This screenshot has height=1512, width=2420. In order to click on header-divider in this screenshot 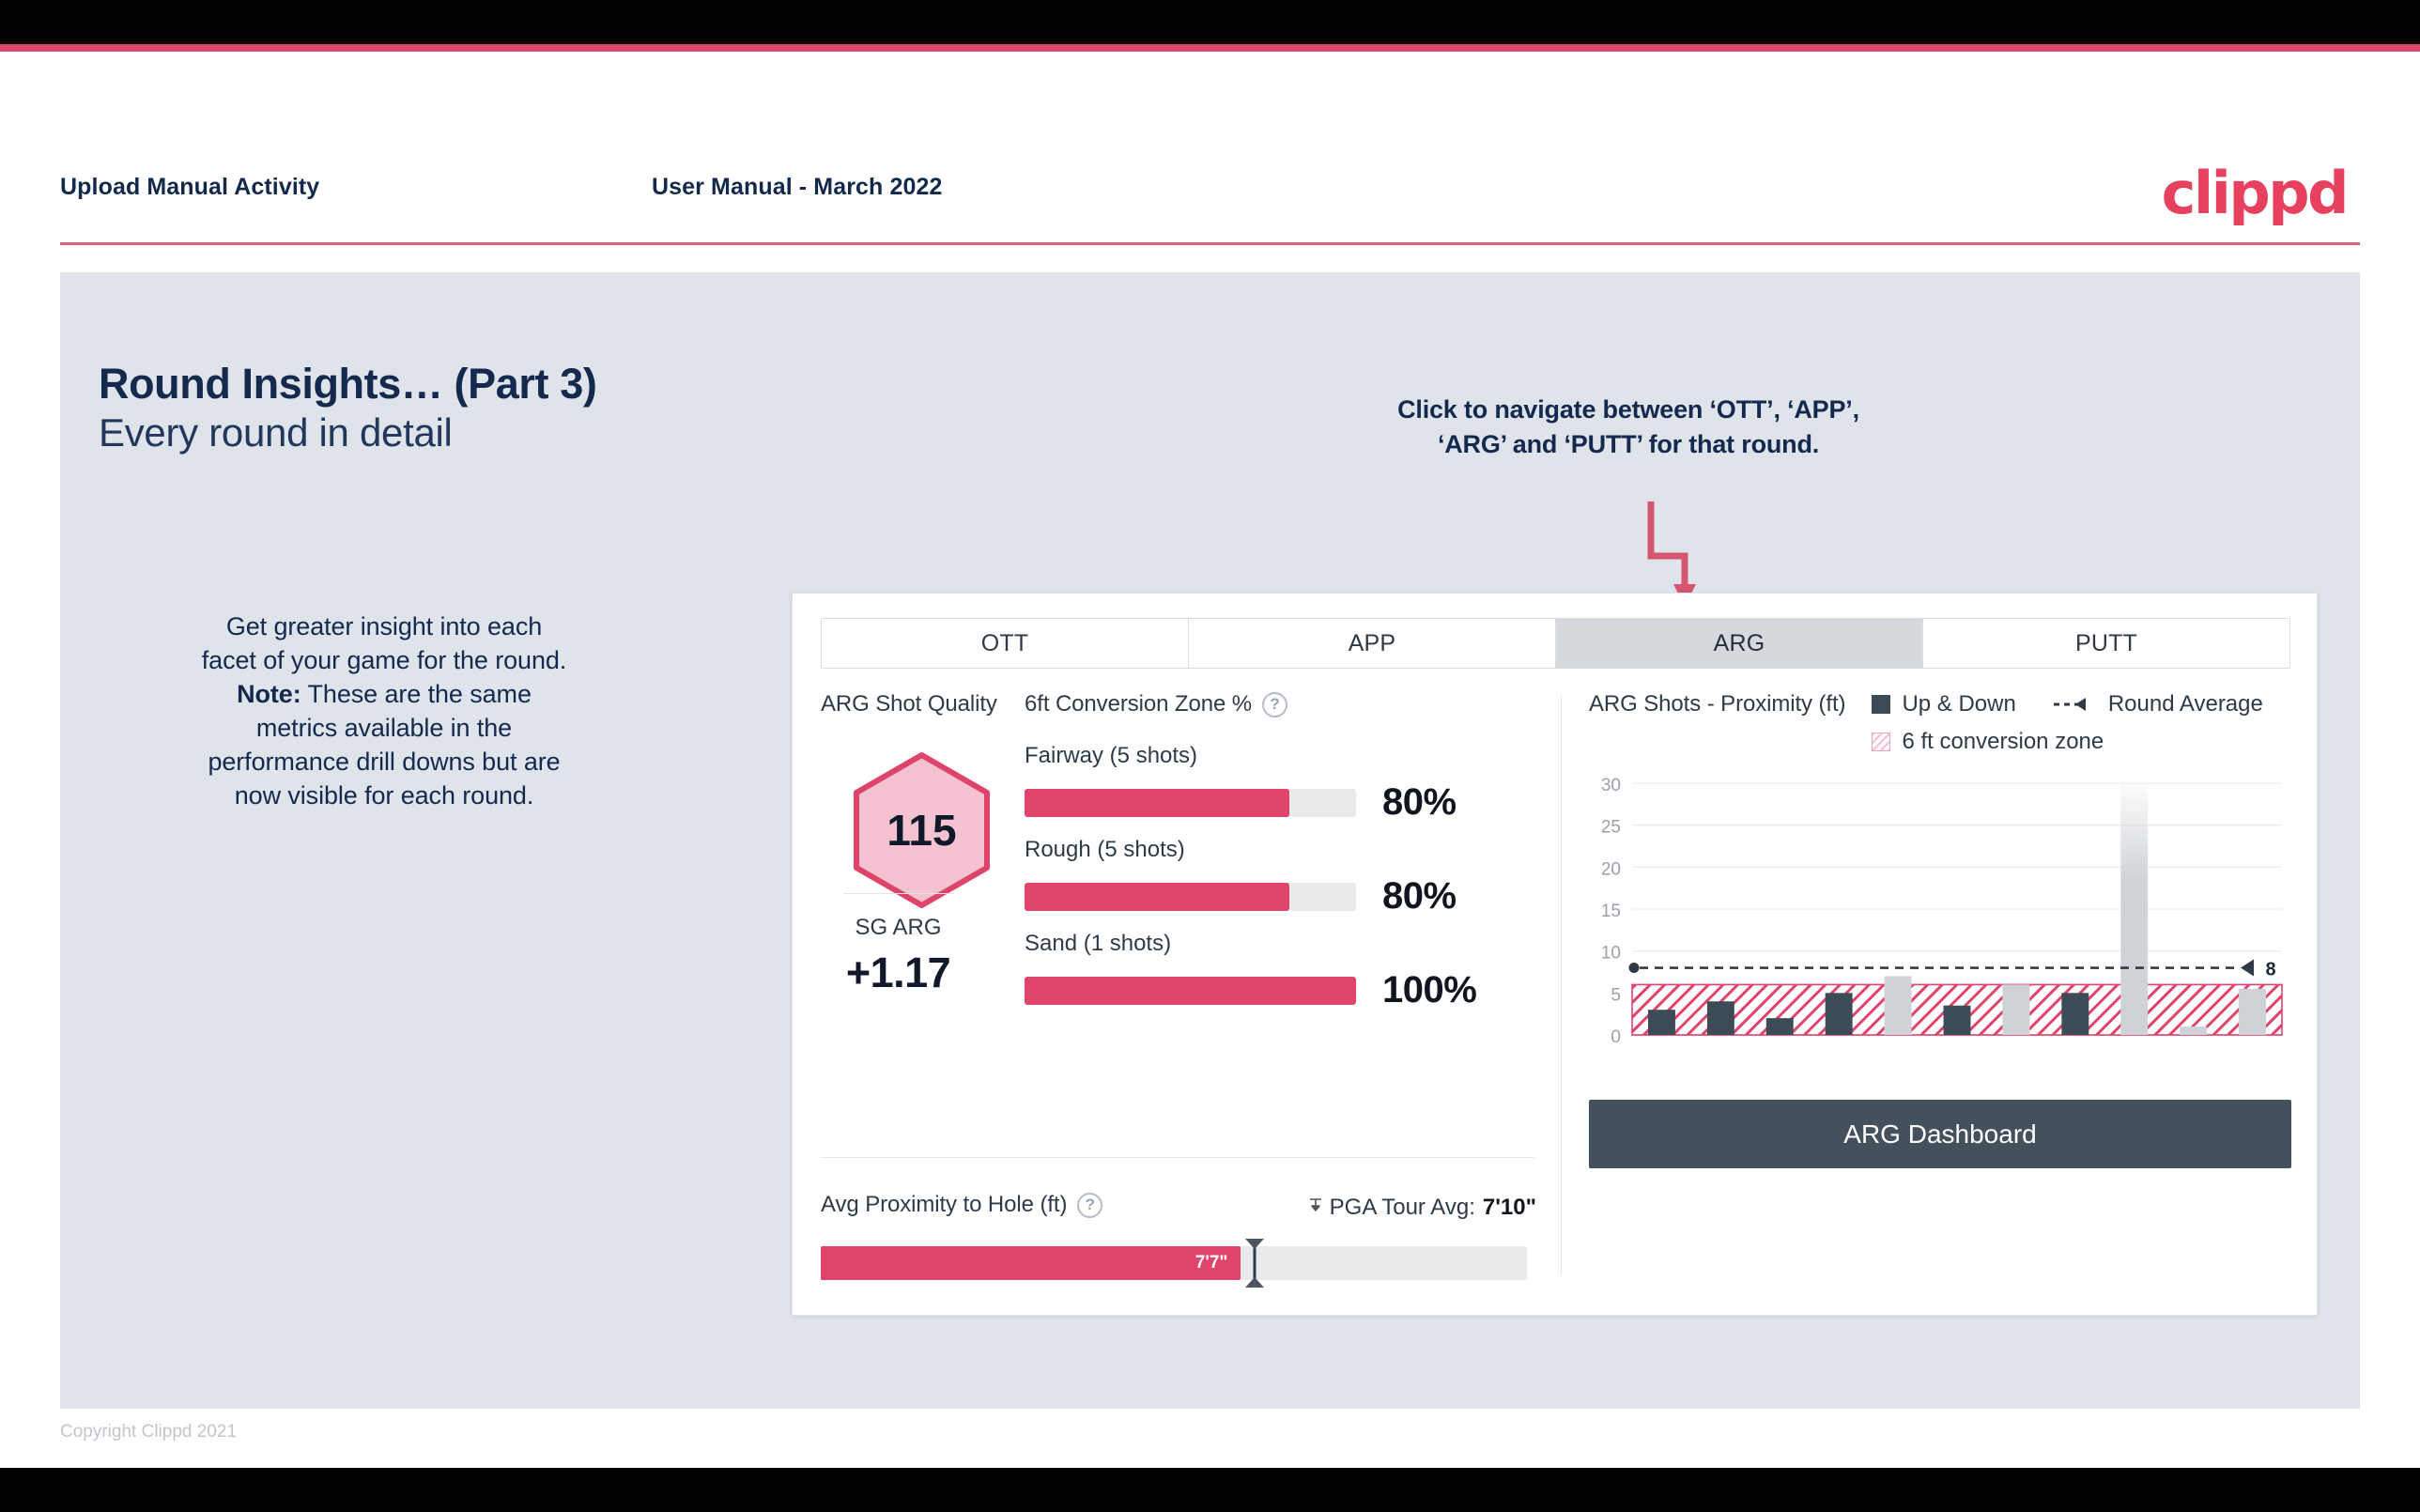, I will do `click(1210, 244)`.